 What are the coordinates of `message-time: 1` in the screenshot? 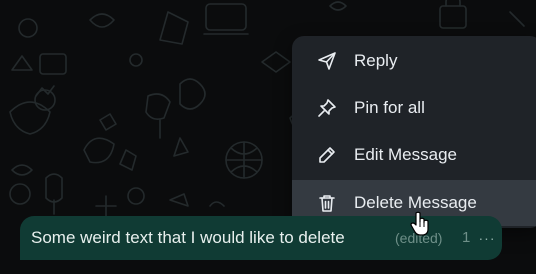 It's located at (466, 237).